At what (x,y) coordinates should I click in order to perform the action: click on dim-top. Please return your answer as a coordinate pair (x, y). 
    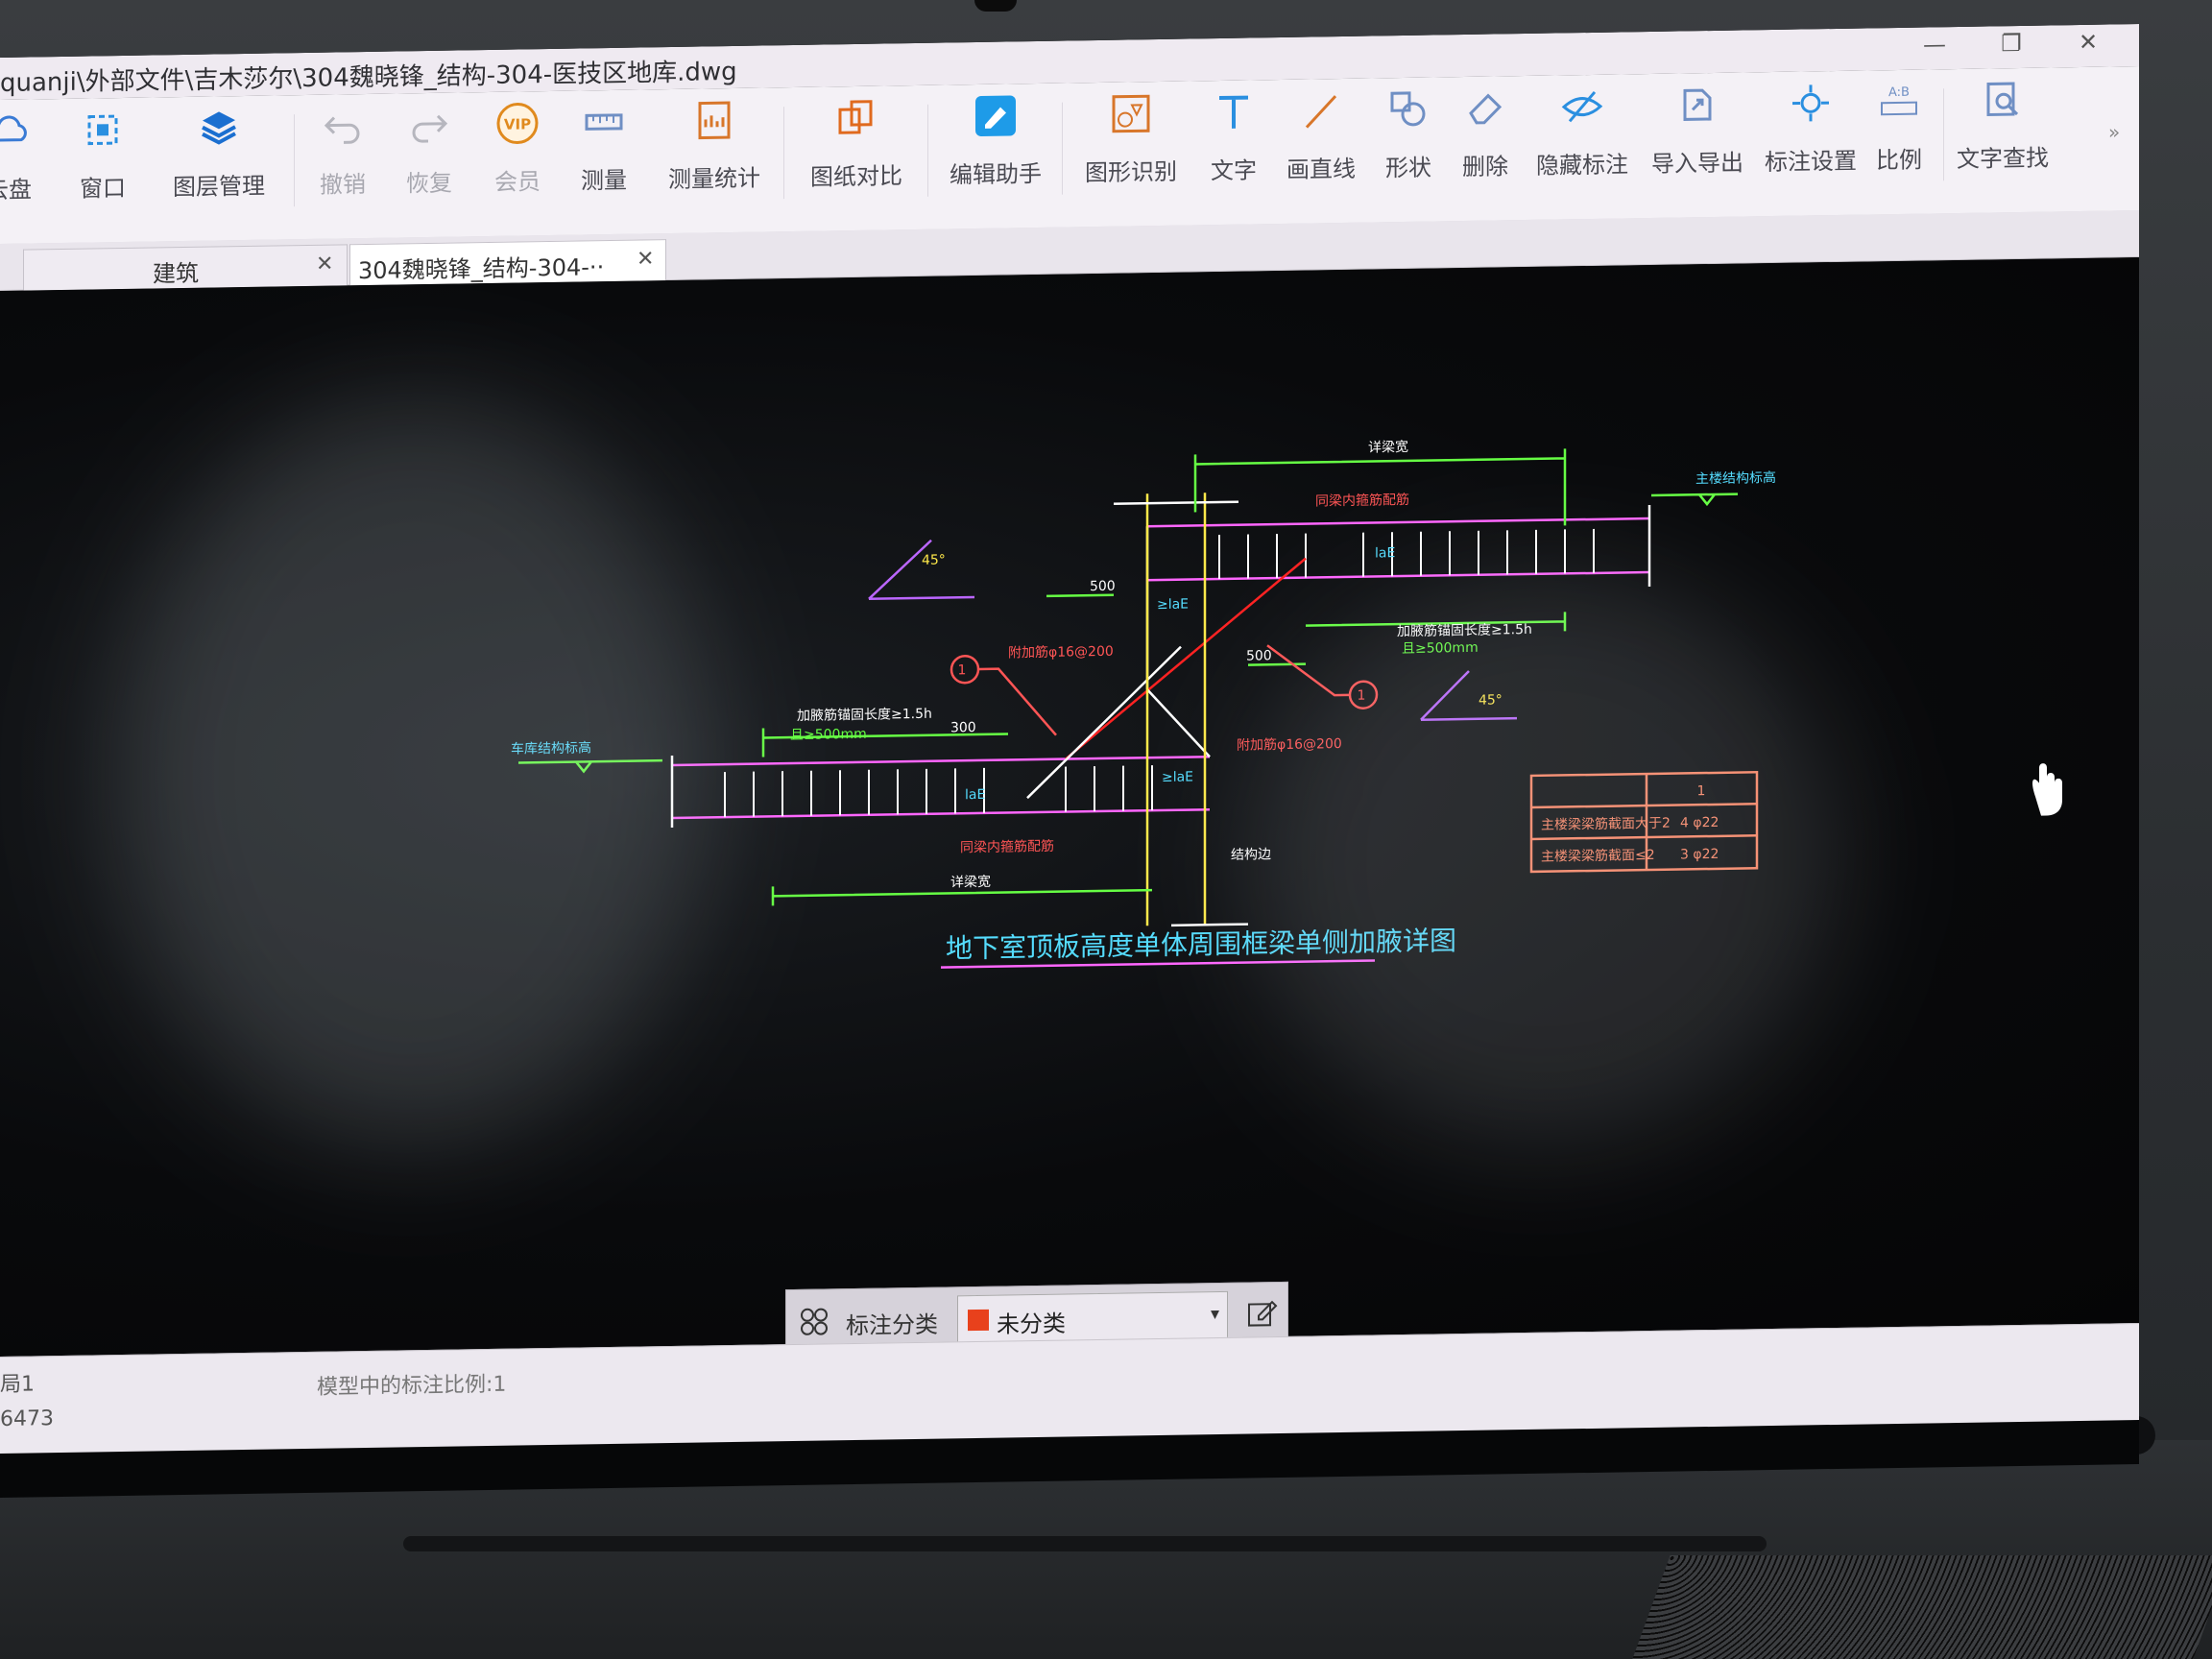
    Looking at the image, I should click on (1380, 487).